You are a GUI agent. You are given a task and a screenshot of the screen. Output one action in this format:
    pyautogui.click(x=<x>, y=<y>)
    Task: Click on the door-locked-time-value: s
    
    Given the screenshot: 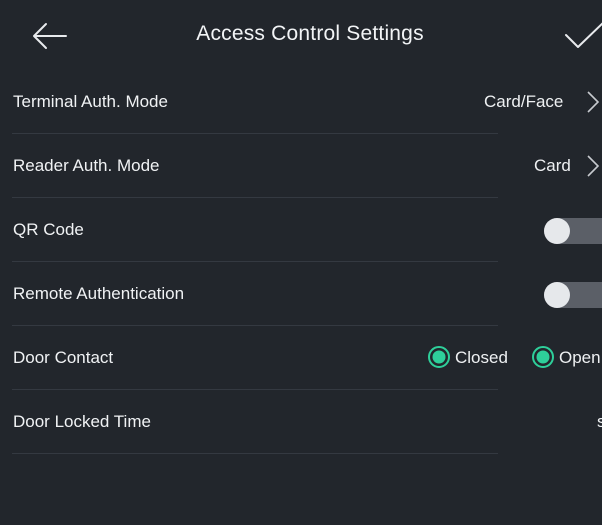 What is the action you would take?
    pyautogui.click(x=599, y=421)
    